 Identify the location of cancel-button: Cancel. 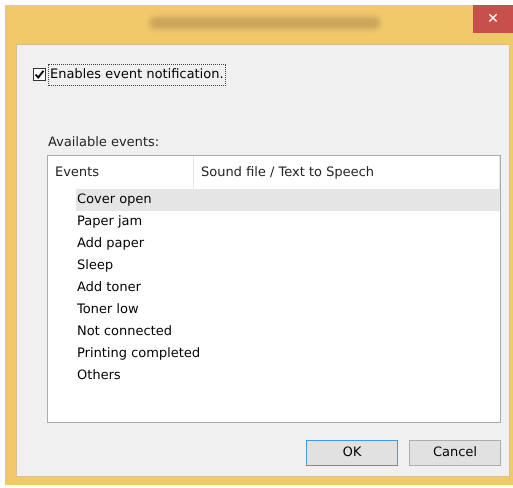
(455, 453).